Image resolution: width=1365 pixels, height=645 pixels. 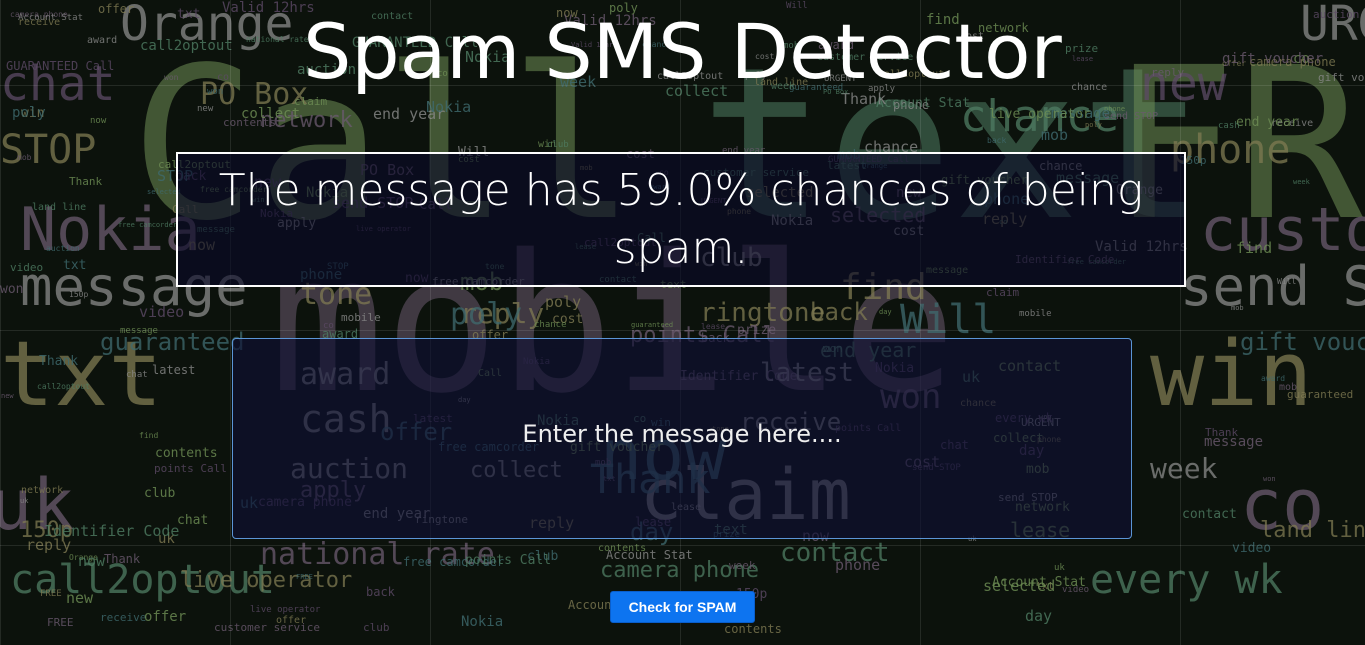 What do you see at coordinates (682, 51) in the screenshot?
I see `page-title: Spam SMS Detector` at bounding box center [682, 51].